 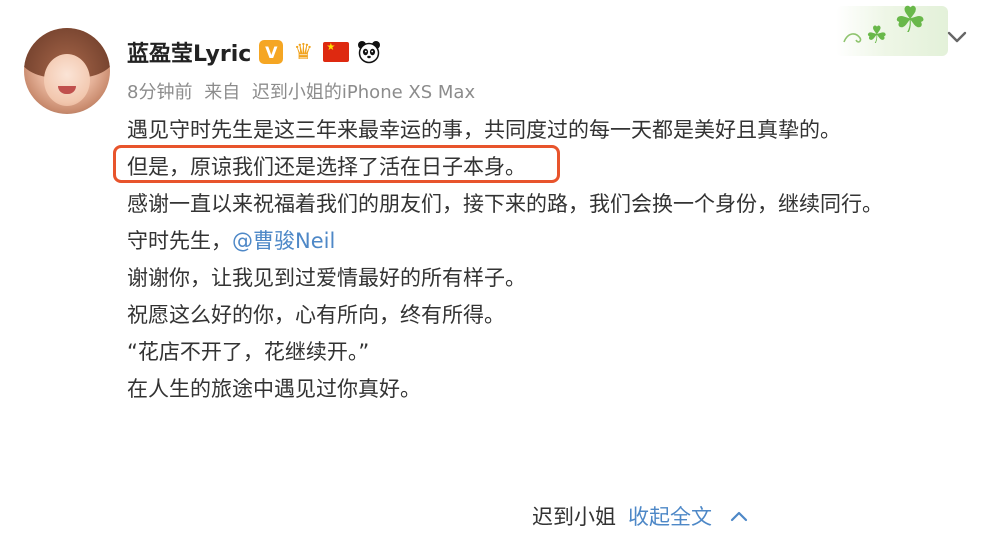 What do you see at coordinates (254, 52) in the screenshot?
I see `post-header: 蓝盈莹Lyric V ♛ ★` at bounding box center [254, 52].